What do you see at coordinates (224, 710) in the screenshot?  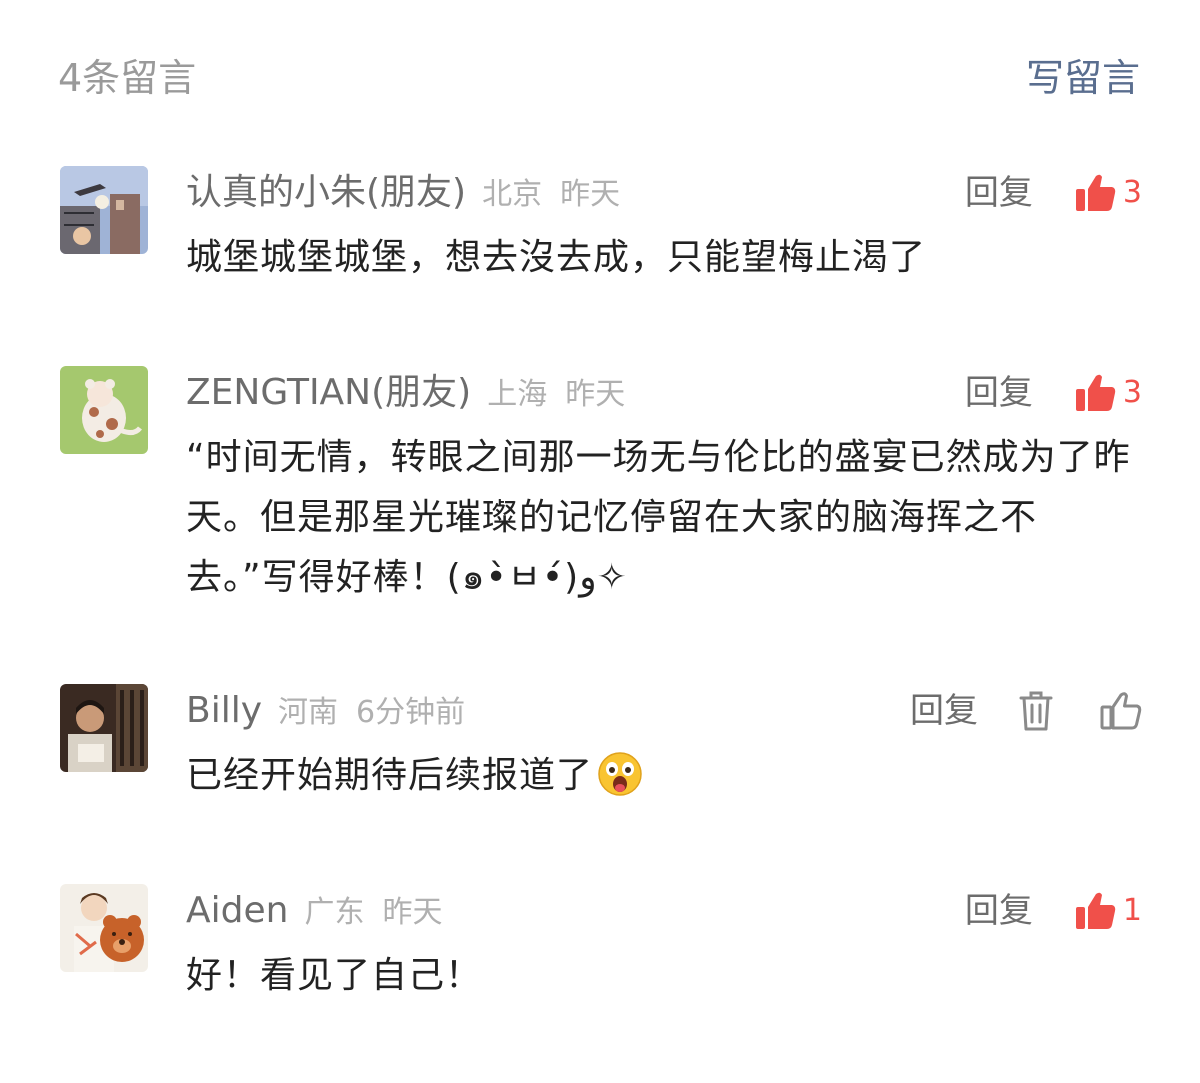 I see `commenter-name: Billy` at bounding box center [224, 710].